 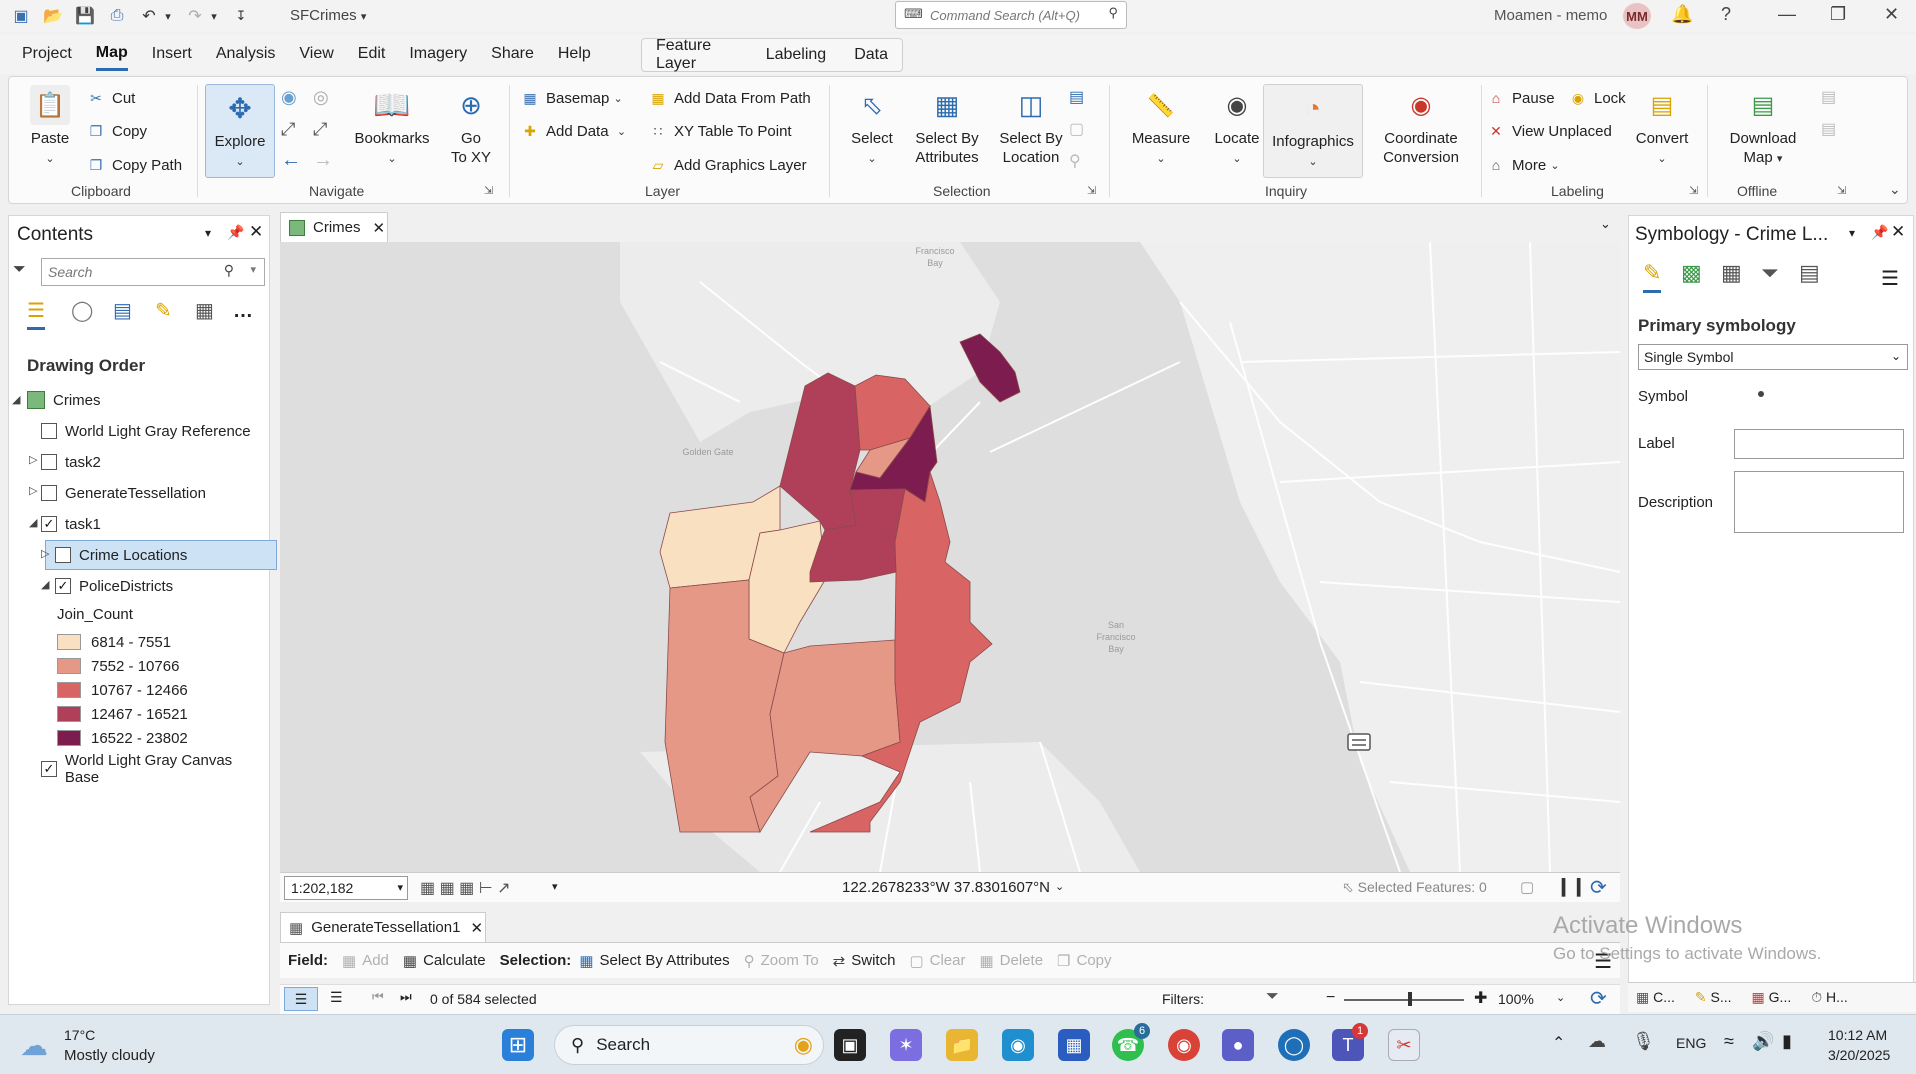 I want to click on close-icon: ✕, so click(x=1891, y=14).